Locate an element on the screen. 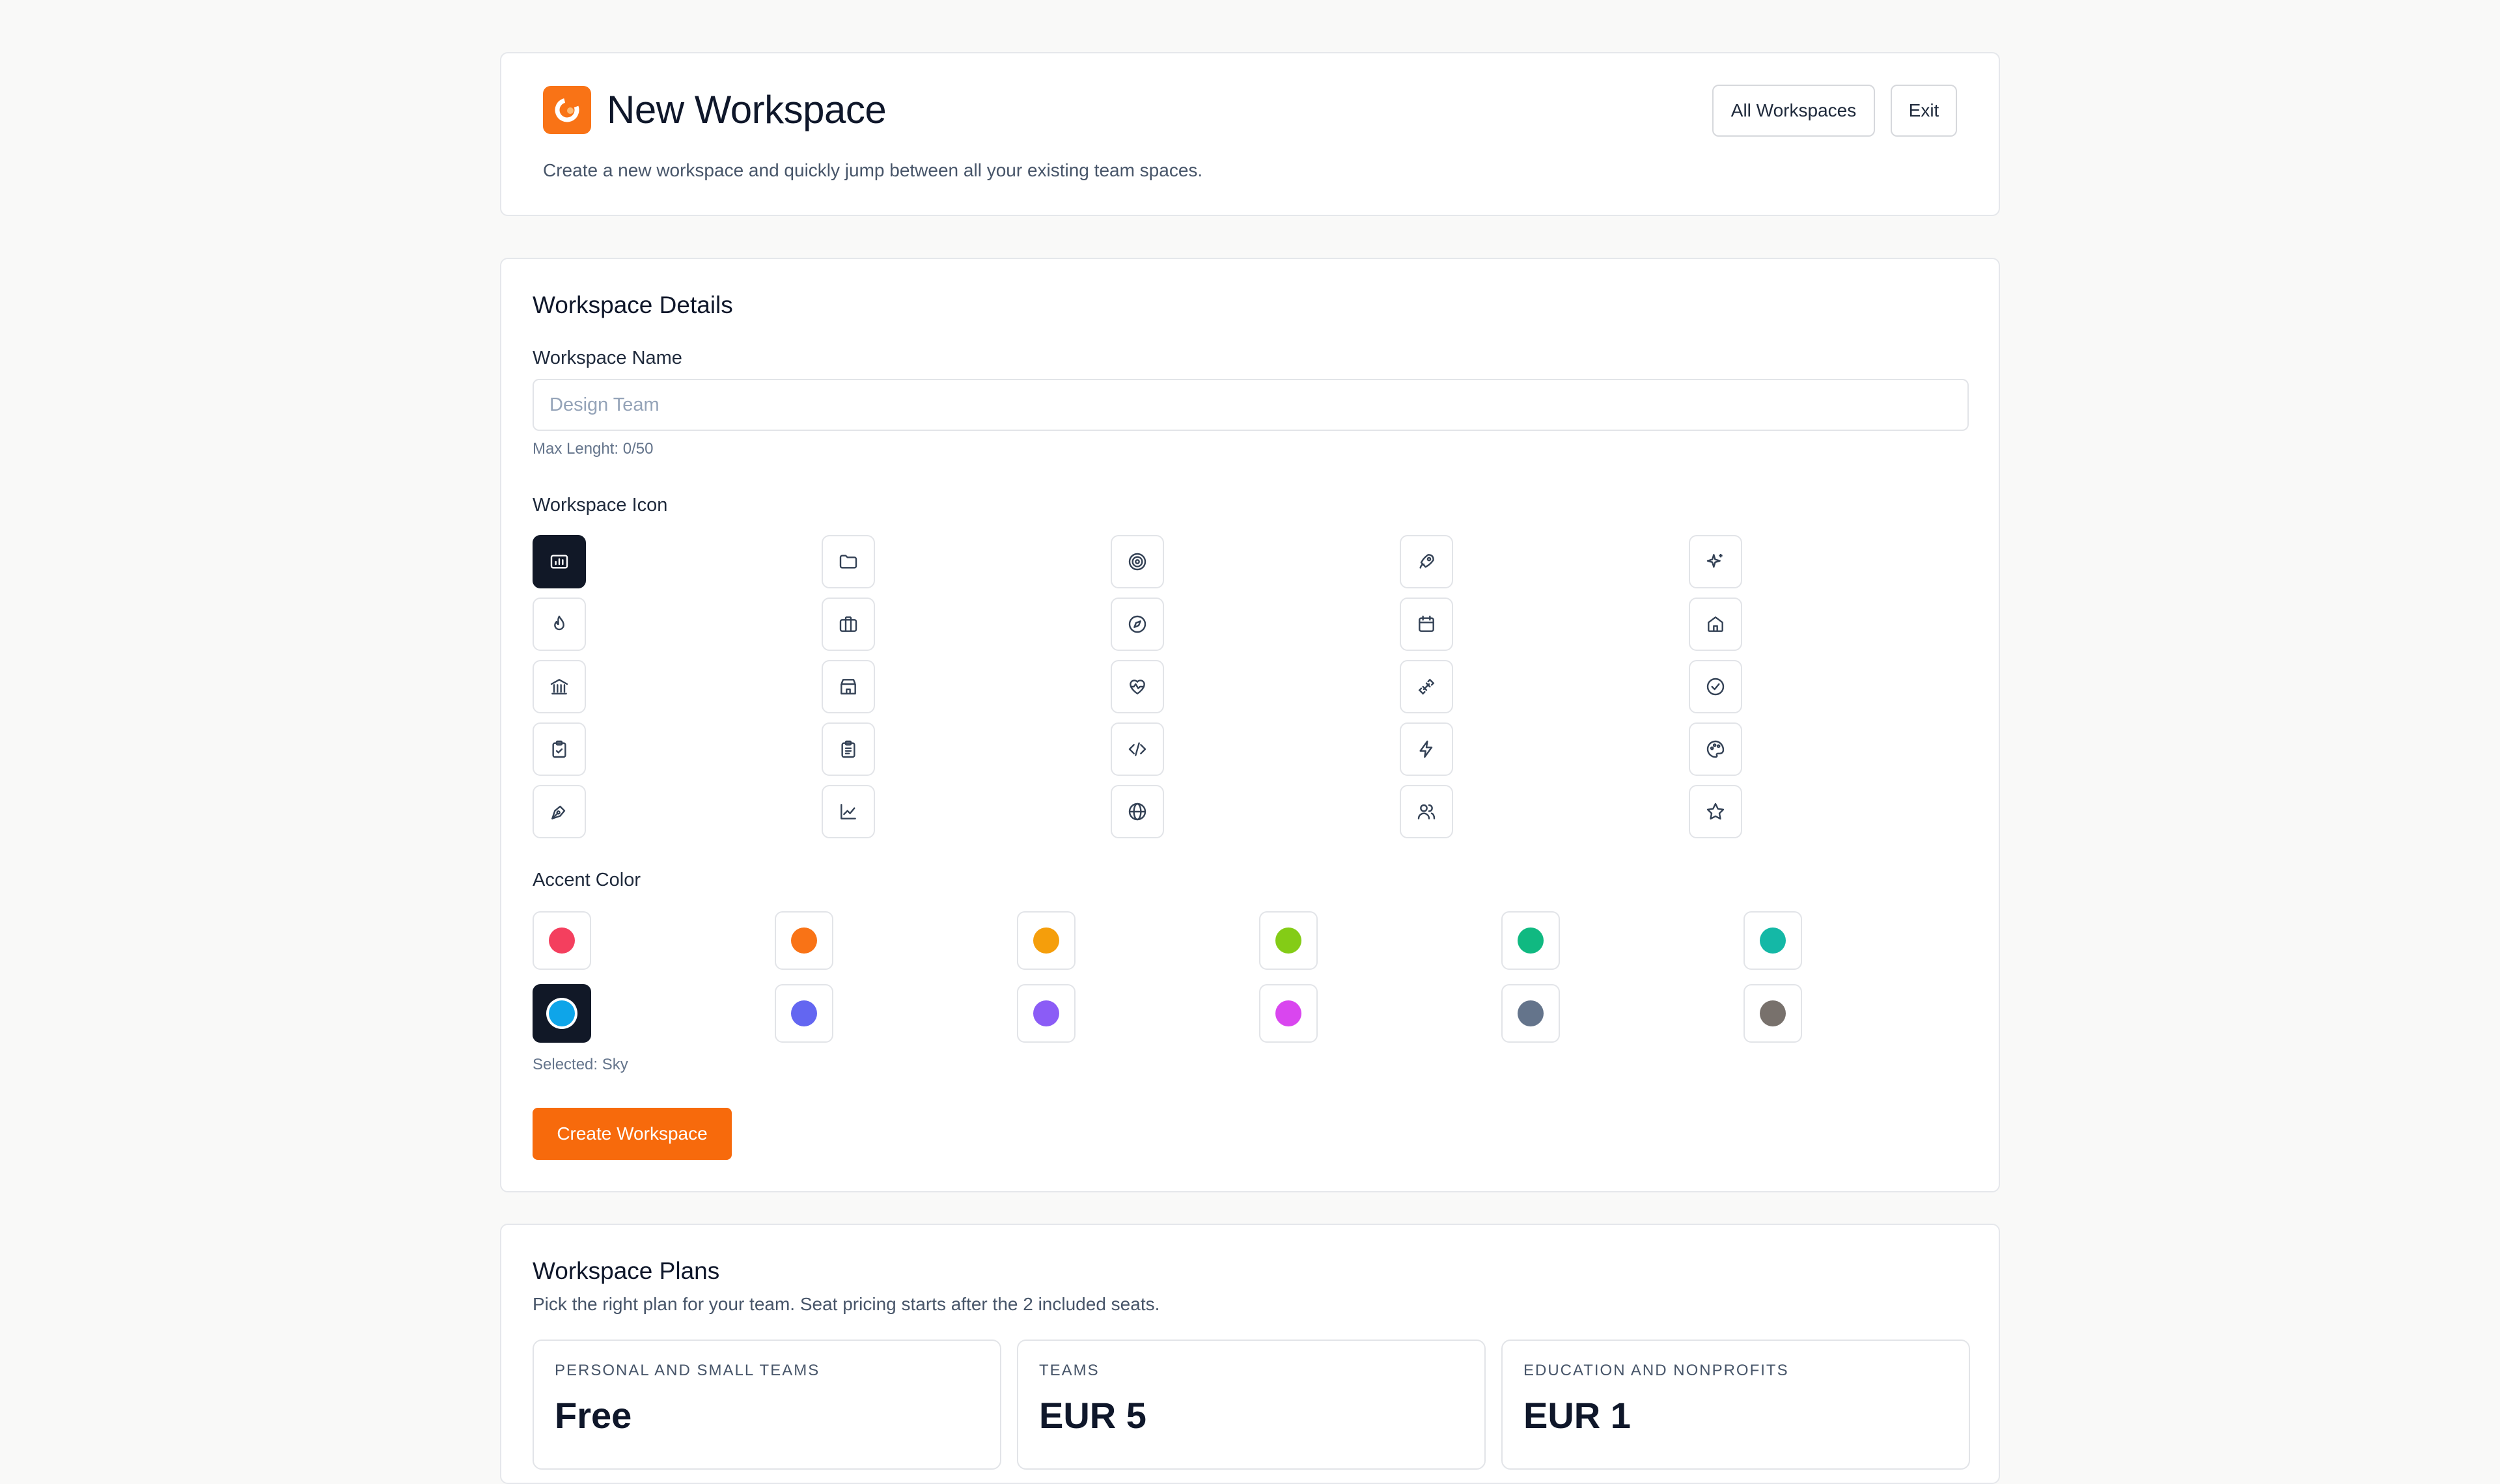 This screenshot has height=1484, width=2500. icon-option-landmark is located at coordinates (559, 686).